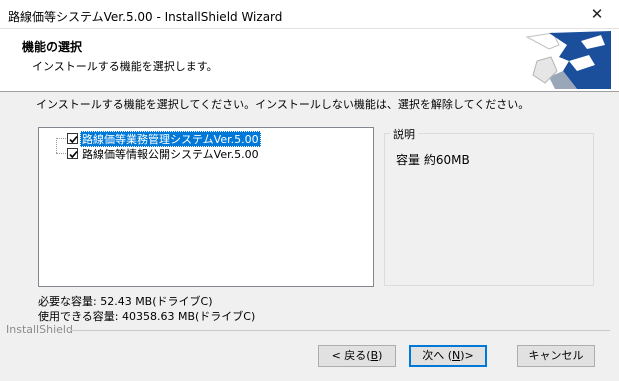 This screenshot has width=619, height=381. Describe the element at coordinates (340, 330) in the screenshot. I see `divider` at that location.